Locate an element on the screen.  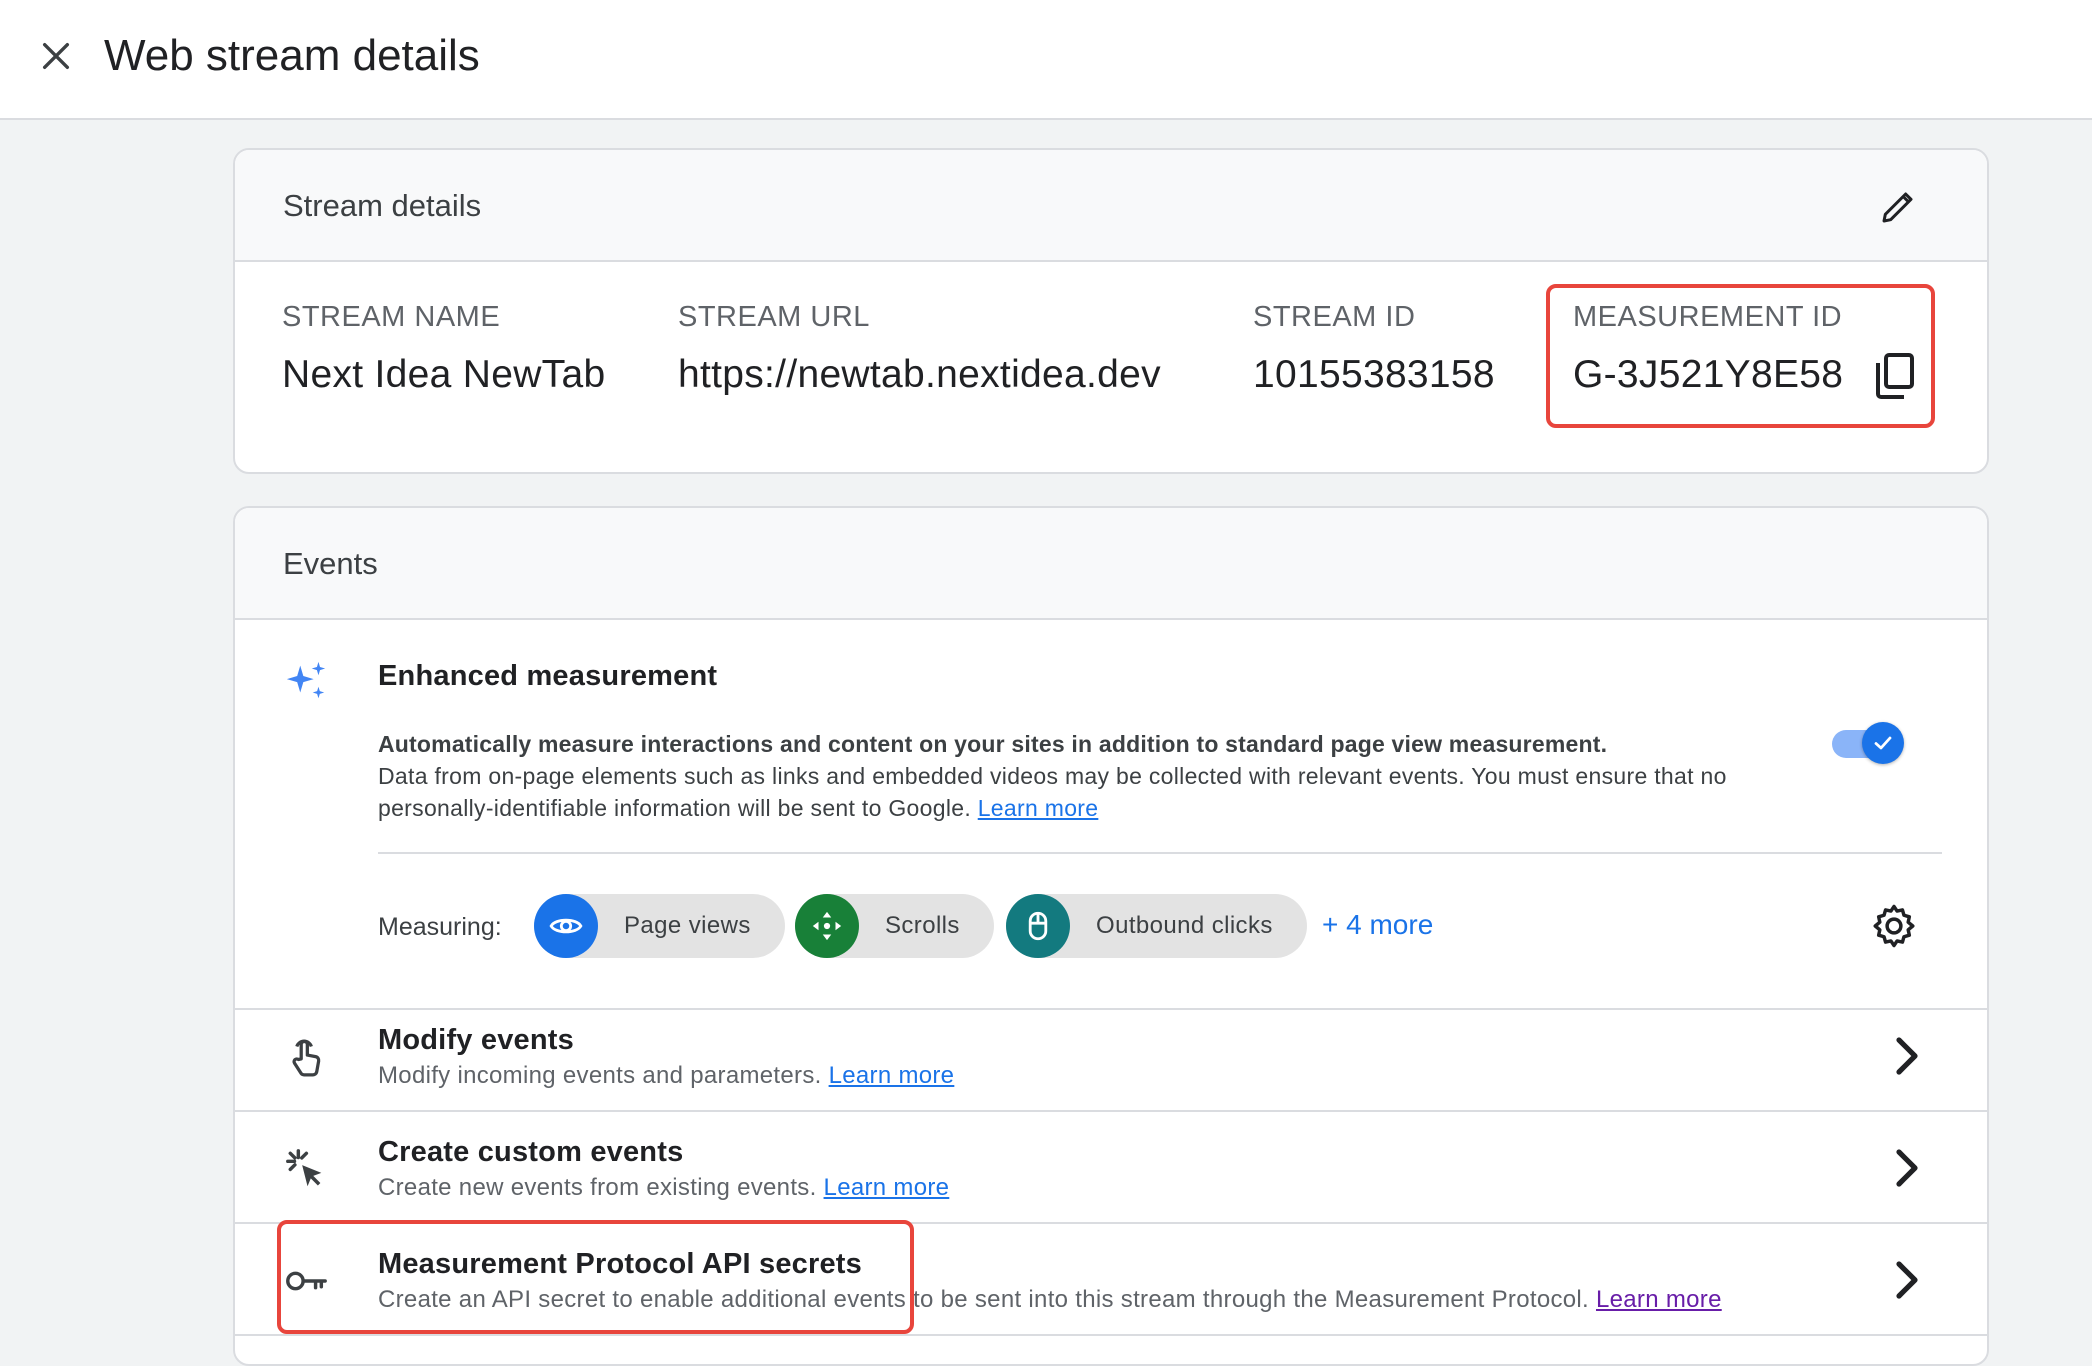
api-secrets-highlight is located at coordinates (595, 1277).